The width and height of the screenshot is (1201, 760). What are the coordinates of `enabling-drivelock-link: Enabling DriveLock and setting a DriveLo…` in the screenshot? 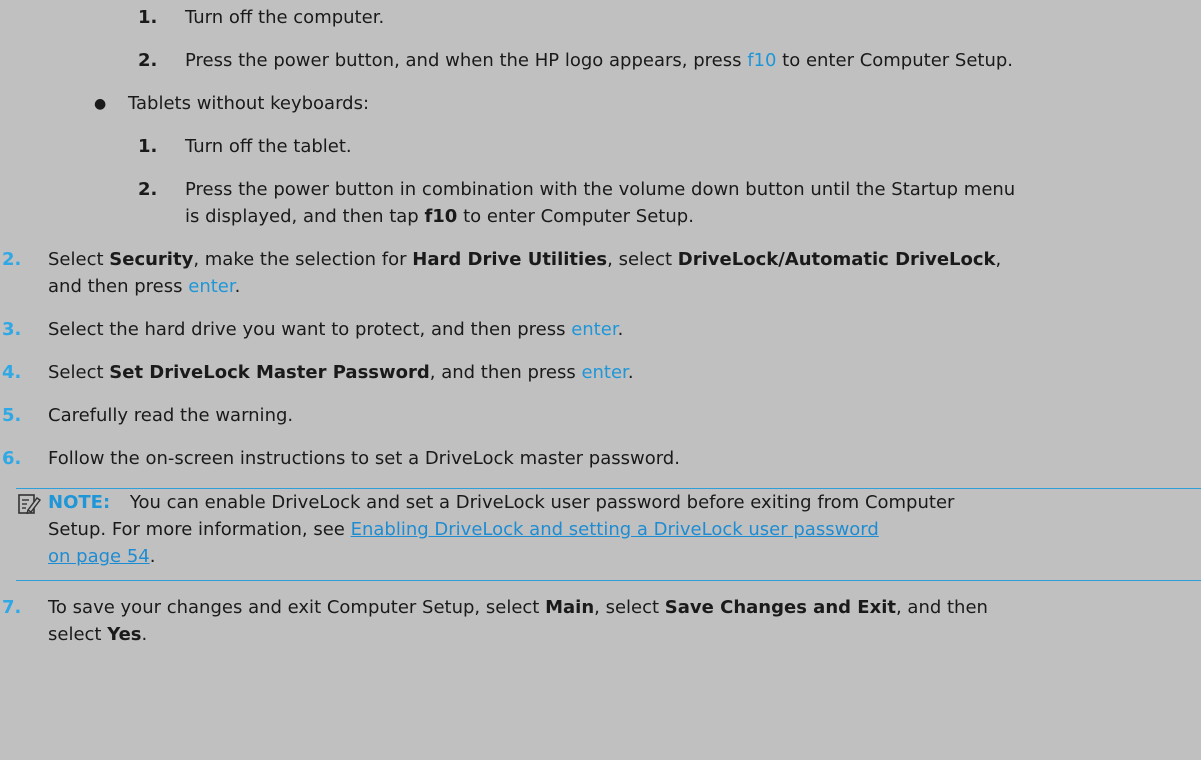 It's located at (615, 529).